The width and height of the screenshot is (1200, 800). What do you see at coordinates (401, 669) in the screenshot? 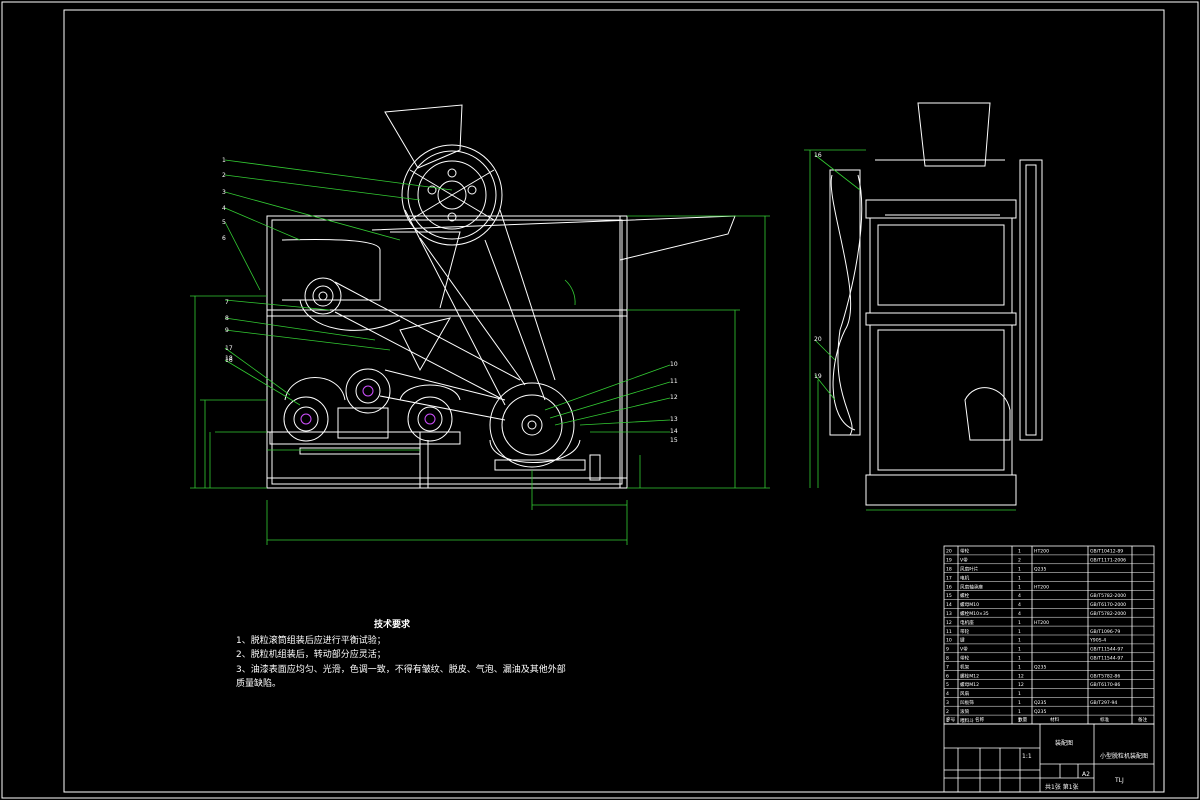
I see `tech-req-item: 3、油漆表面应均匀、光滑，色调一致，不得有皱纹、脱皮、气泡、漏油及其他外部` at bounding box center [401, 669].